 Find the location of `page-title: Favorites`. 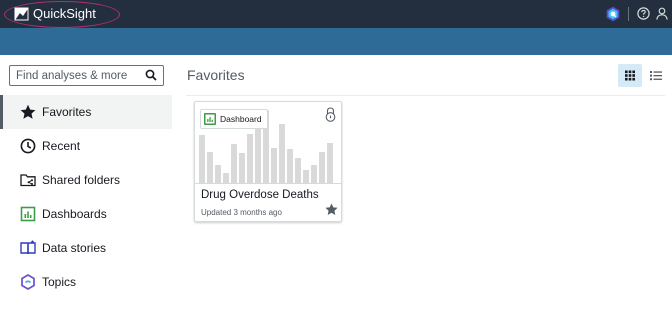

page-title: Favorites is located at coordinates (216, 75).